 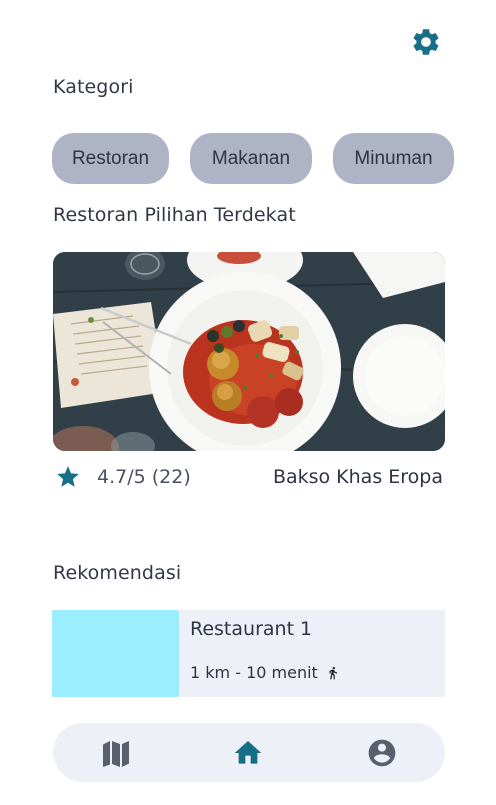 I want to click on category-chip-makanan: Makanan, so click(x=251, y=158).